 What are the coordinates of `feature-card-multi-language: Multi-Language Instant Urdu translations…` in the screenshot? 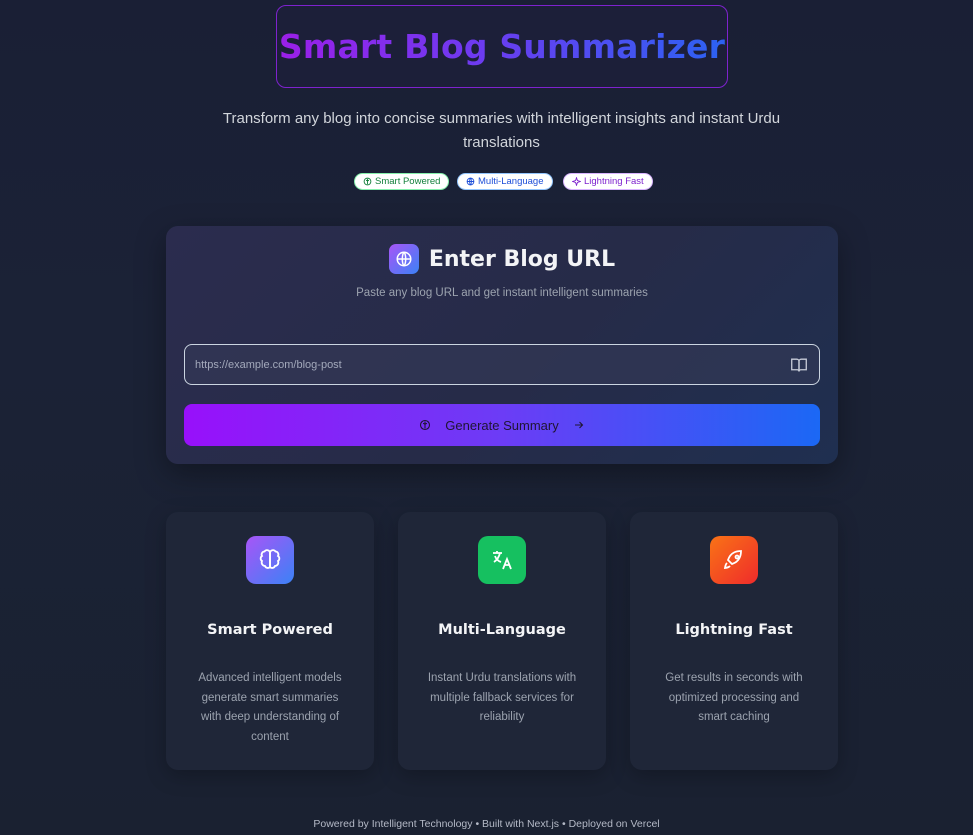 It's located at (502, 641).